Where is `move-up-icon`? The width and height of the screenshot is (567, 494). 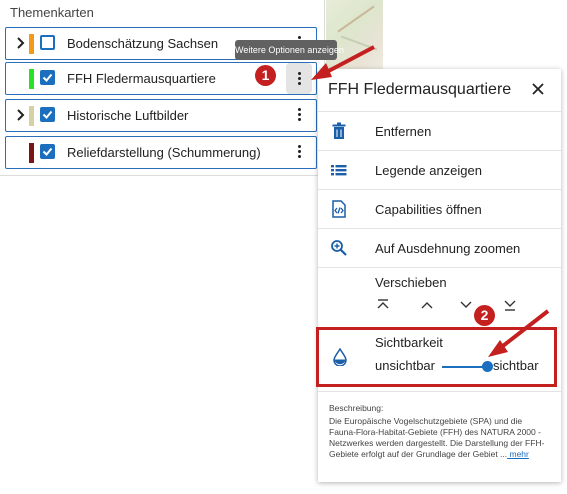
move-up-icon is located at coordinates (427, 305).